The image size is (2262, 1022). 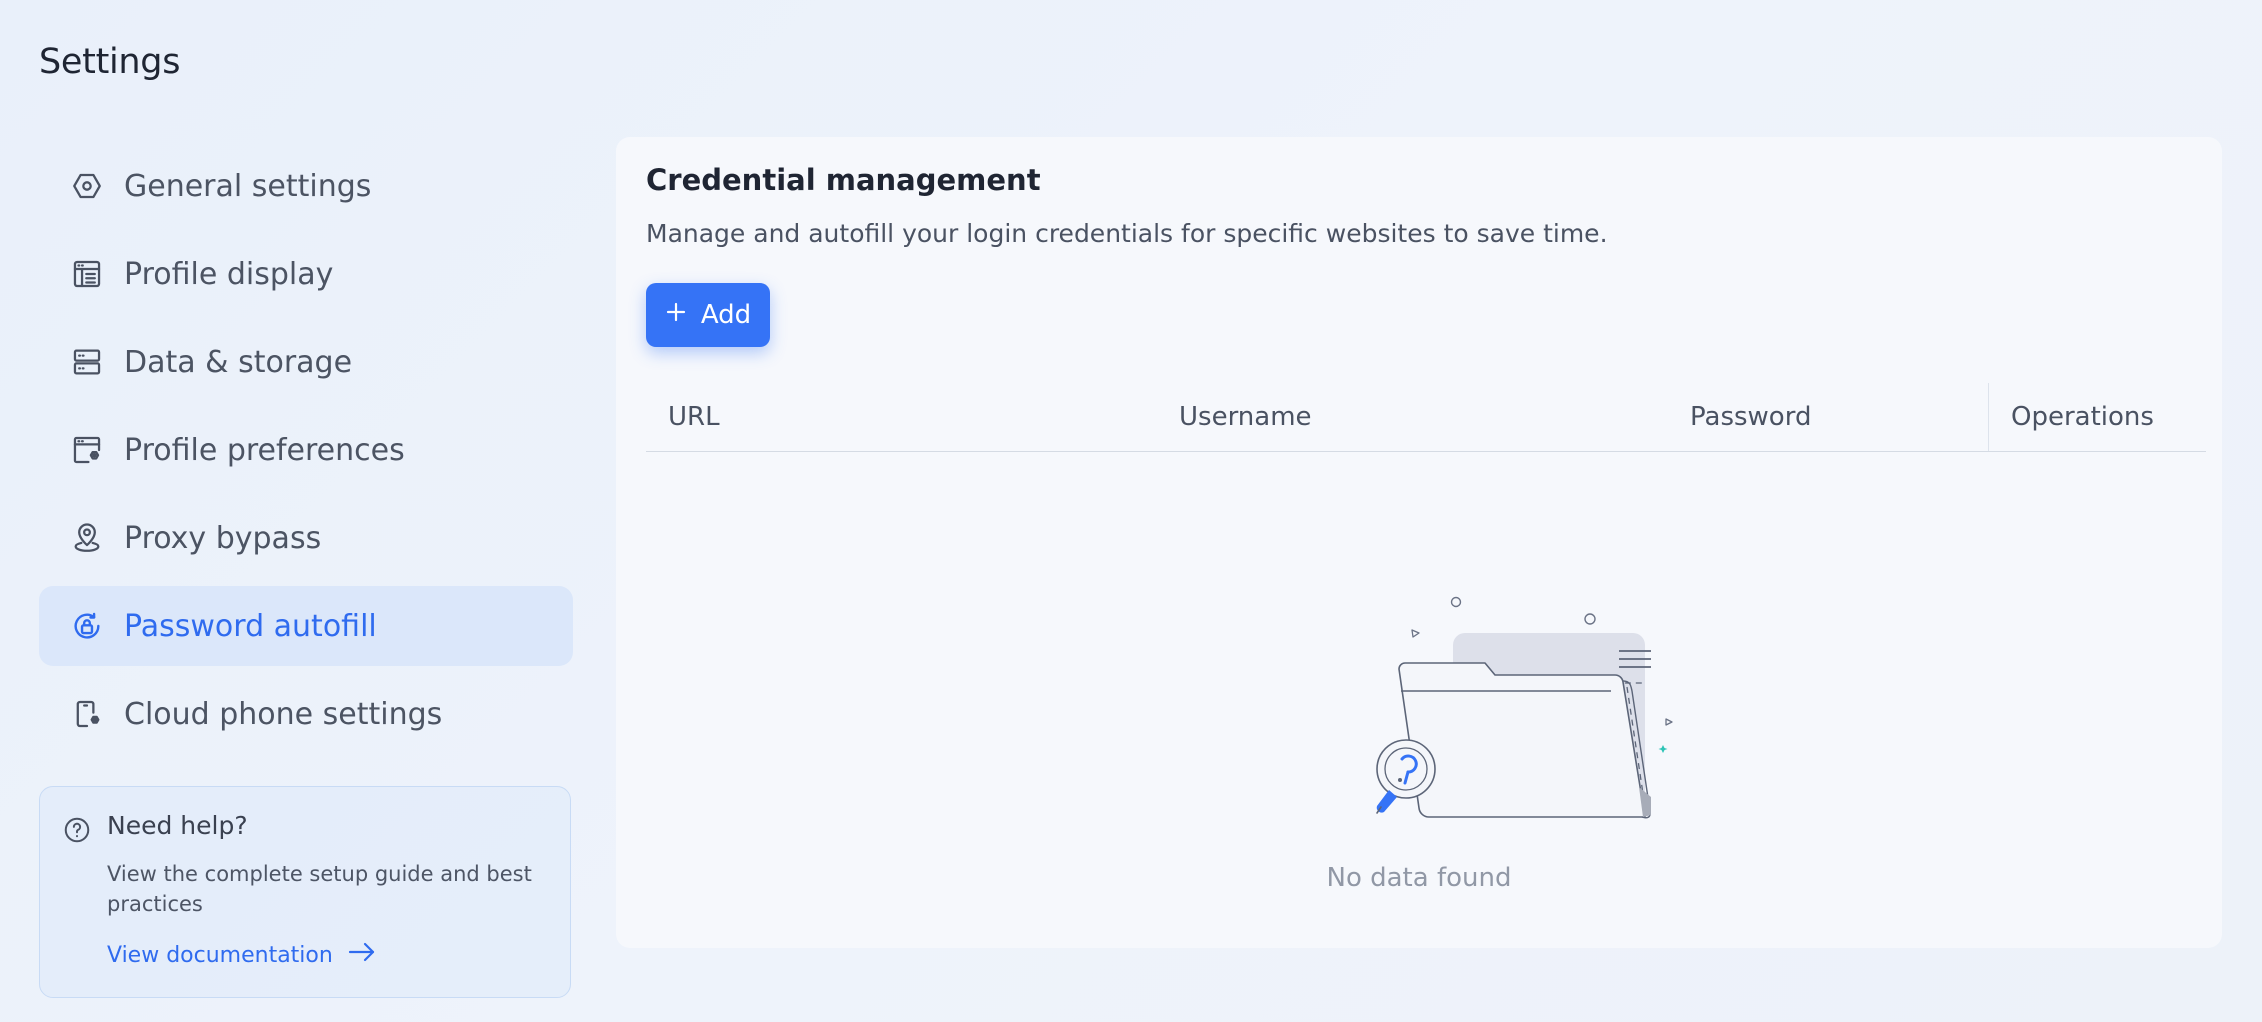 I want to click on table-header: URL Username Password Operations, so click(x=1426, y=417).